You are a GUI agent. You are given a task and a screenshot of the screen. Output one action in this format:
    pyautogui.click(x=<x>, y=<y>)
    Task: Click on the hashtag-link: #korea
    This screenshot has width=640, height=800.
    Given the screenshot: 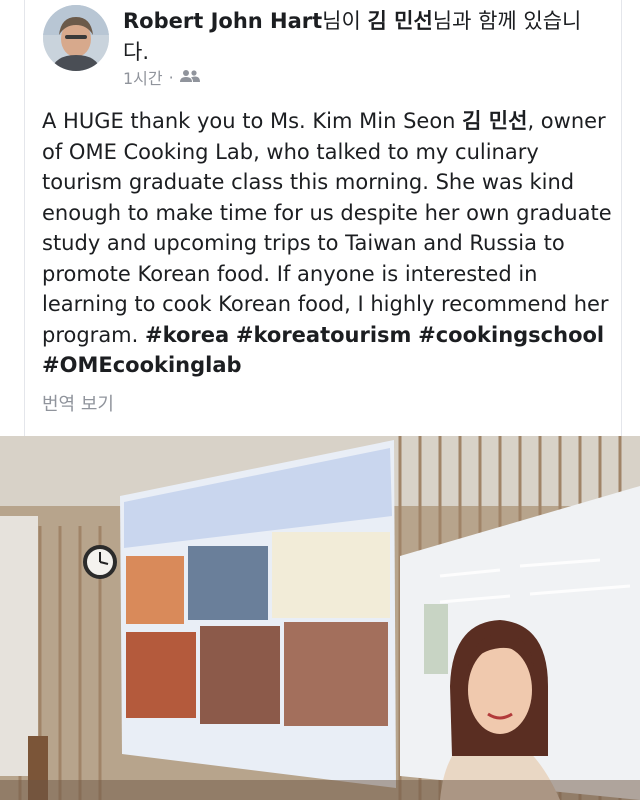 What is the action you would take?
    pyautogui.click(x=187, y=335)
    